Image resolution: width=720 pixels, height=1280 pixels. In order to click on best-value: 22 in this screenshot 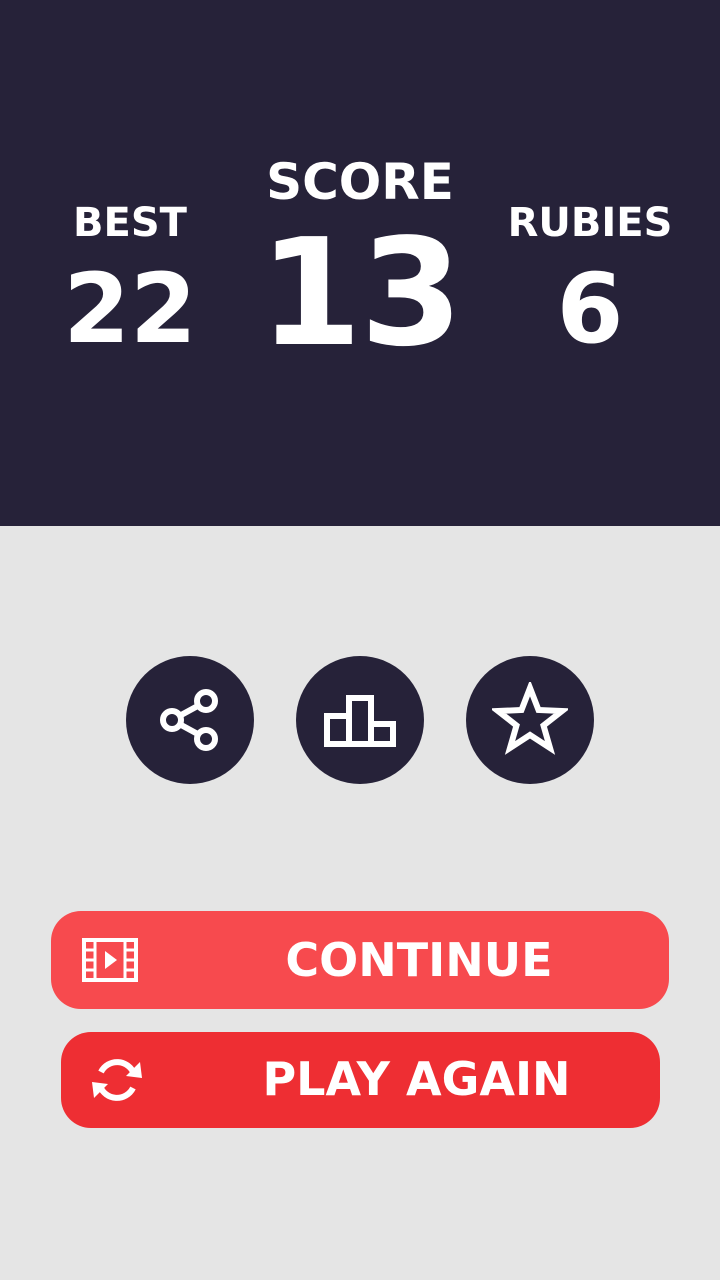, I will do `click(130, 309)`.